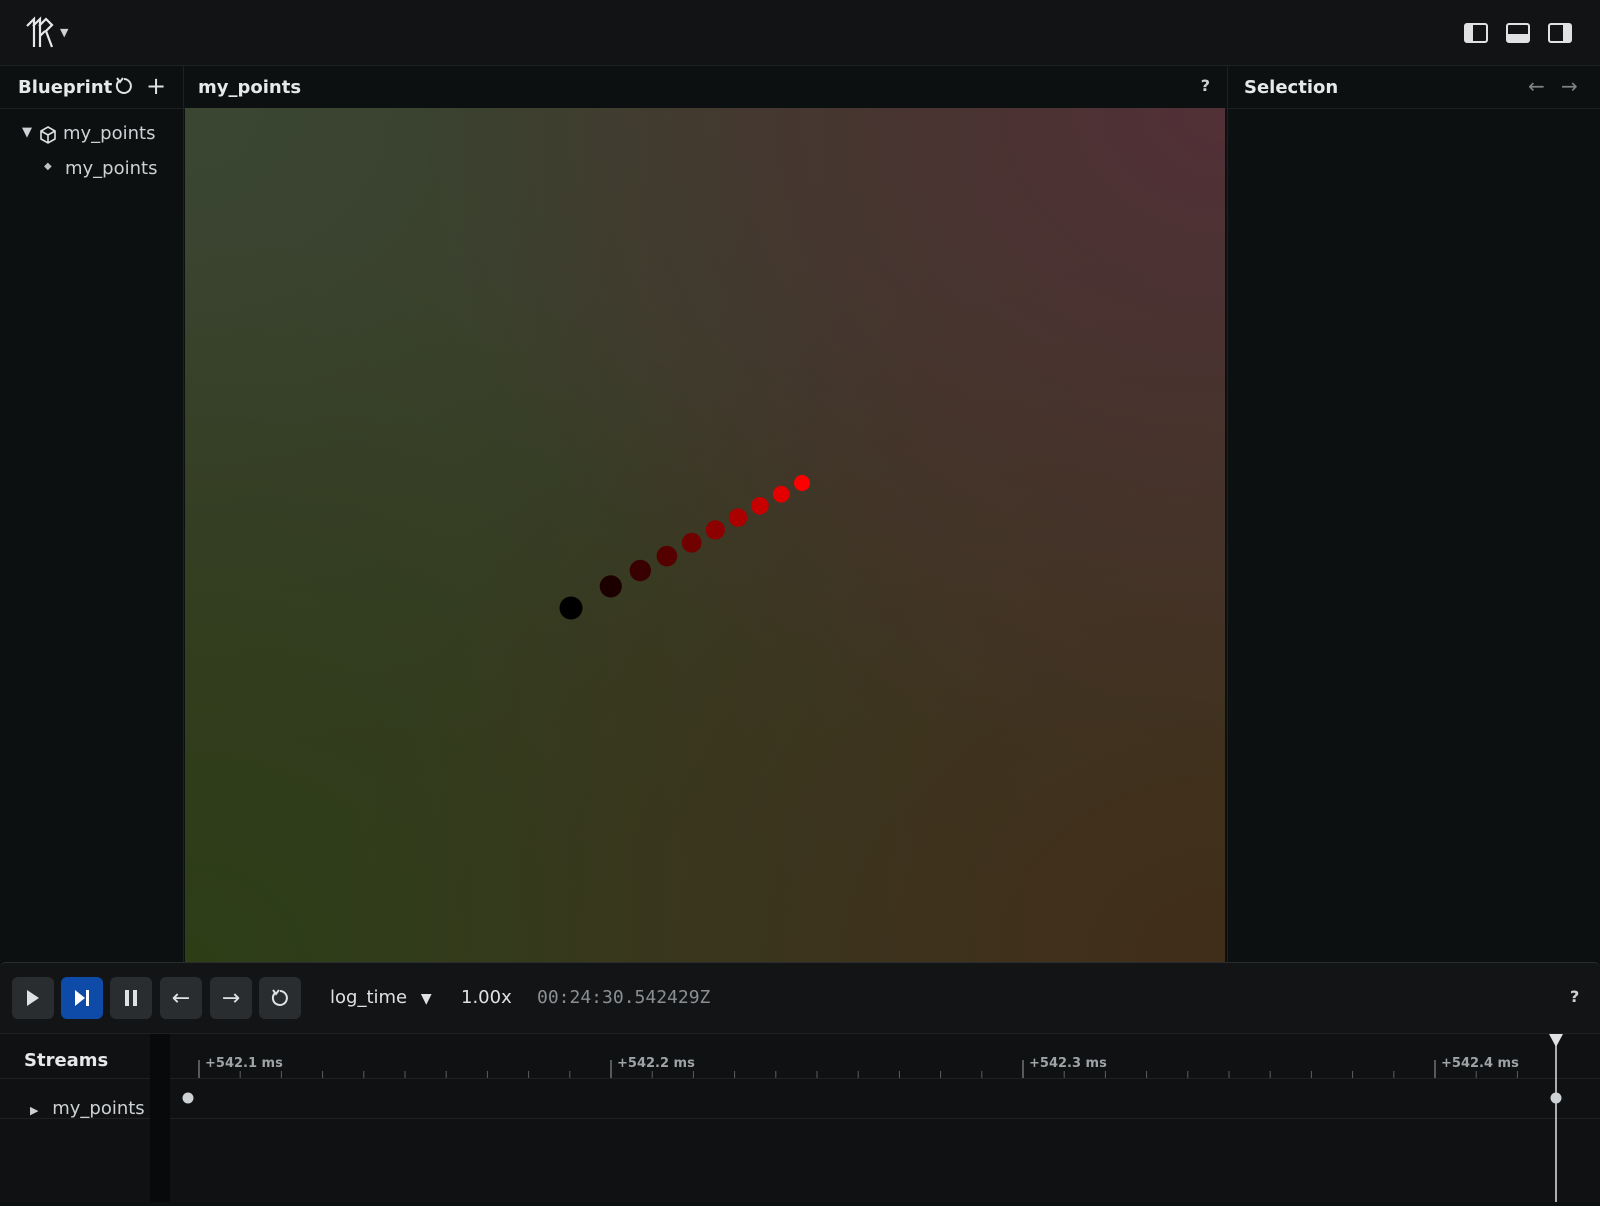  Describe the element at coordinates (1068, 1063) in the screenshot. I see `tick-label: +542.3 ms` at that location.